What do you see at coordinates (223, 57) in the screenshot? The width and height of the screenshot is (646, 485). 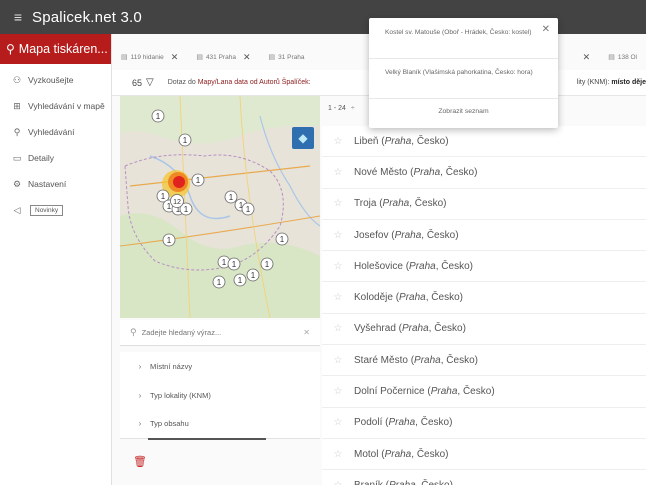 I see `tab-praha-431: ▤ 431 Praha ✕` at bounding box center [223, 57].